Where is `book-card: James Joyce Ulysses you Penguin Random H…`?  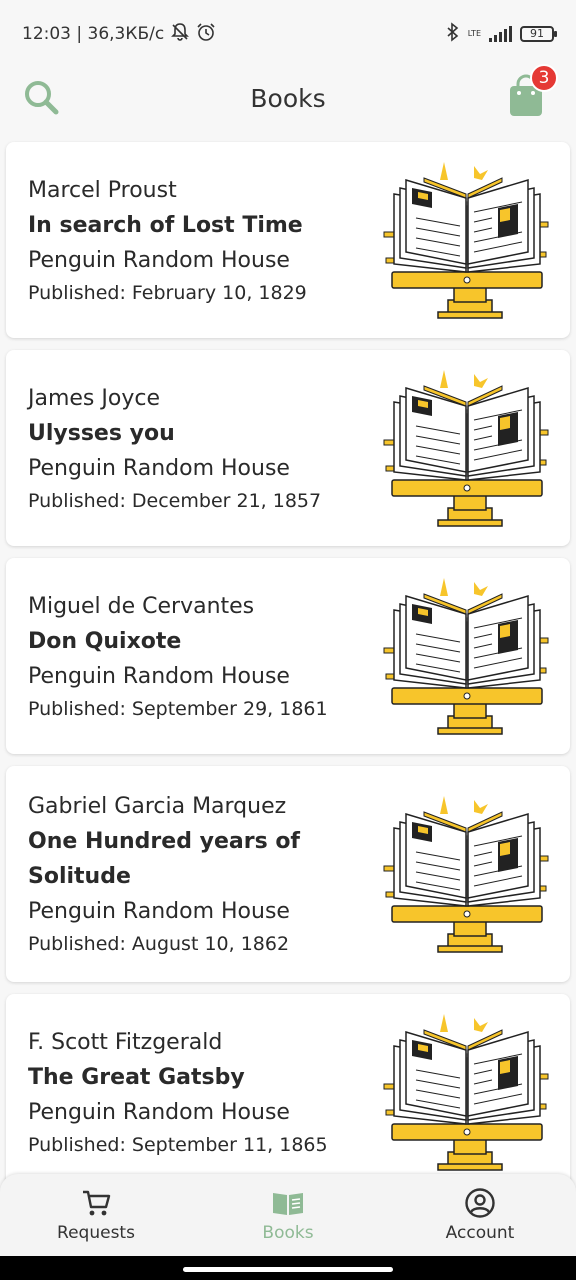 book-card: James Joyce Ulysses you Penguin Random H… is located at coordinates (288, 448).